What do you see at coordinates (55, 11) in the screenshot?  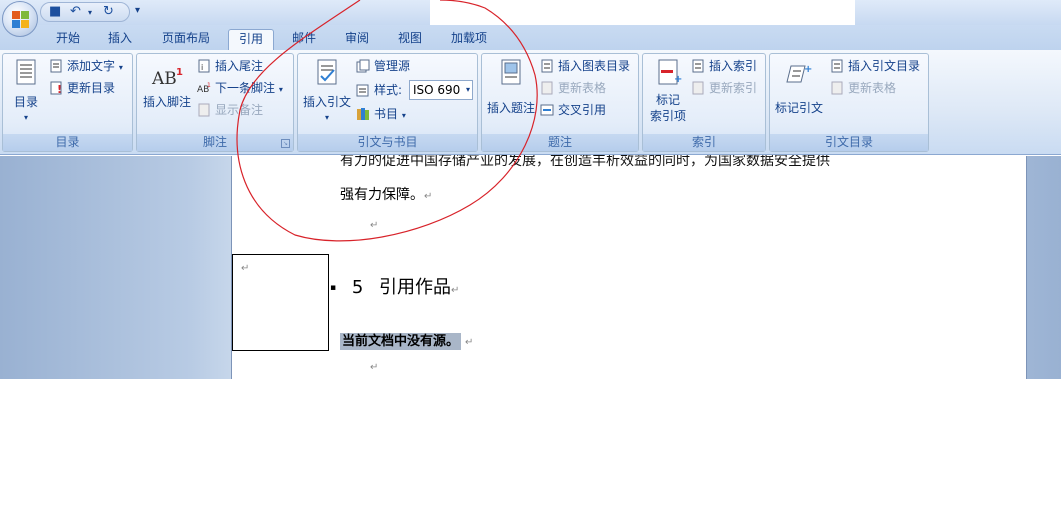 I see `save-icon: ■` at bounding box center [55, 11].